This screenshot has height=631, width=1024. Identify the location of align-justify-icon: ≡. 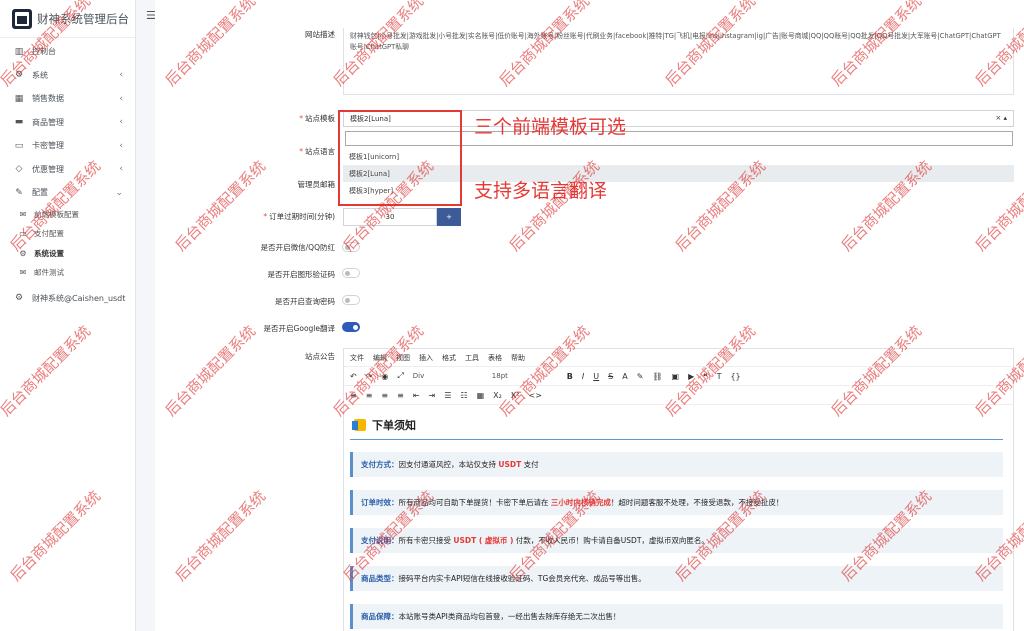
(400, 395).